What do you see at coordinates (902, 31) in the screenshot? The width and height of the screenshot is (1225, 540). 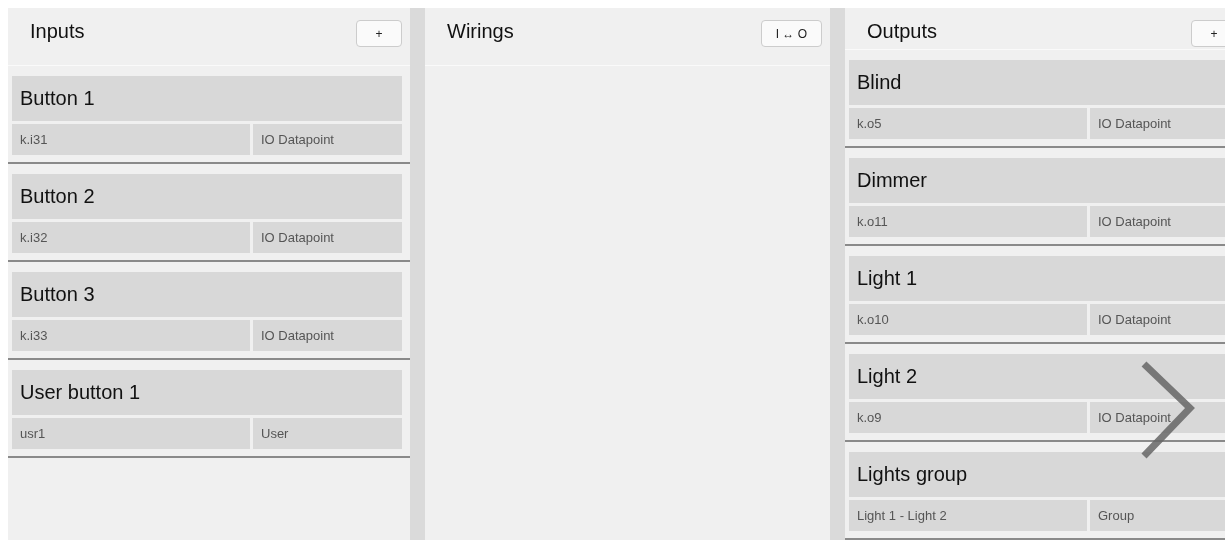 I see `panel-title: Outputs` at bounding box center [902, 31].